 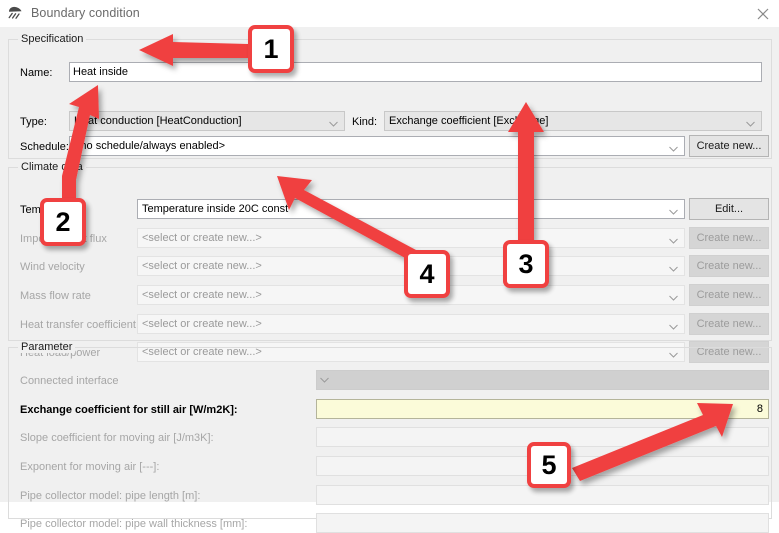 What do you see at coordinates (85, 13) in the screenshot?
I see `window-title: Boundary condition` at bounding box center [85, 13].